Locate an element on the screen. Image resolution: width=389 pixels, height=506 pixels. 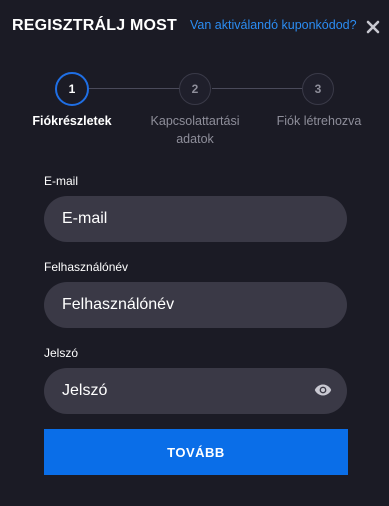
eye-icon is located at coordinates (323, 390).